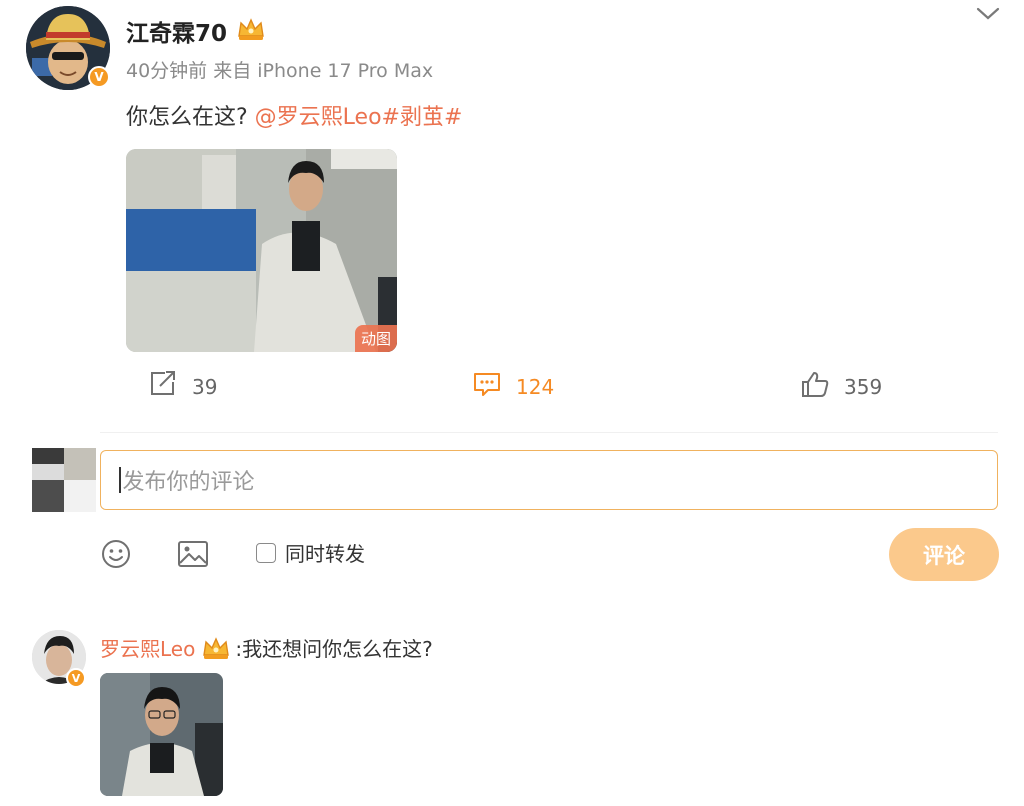 This screenshot has height=806, width=1024. Describe the element at coordinates (280, 71) in the screenshot. I see `post-meta: 40分钟前 来自 iPhone 17 Pro Max` at that location.